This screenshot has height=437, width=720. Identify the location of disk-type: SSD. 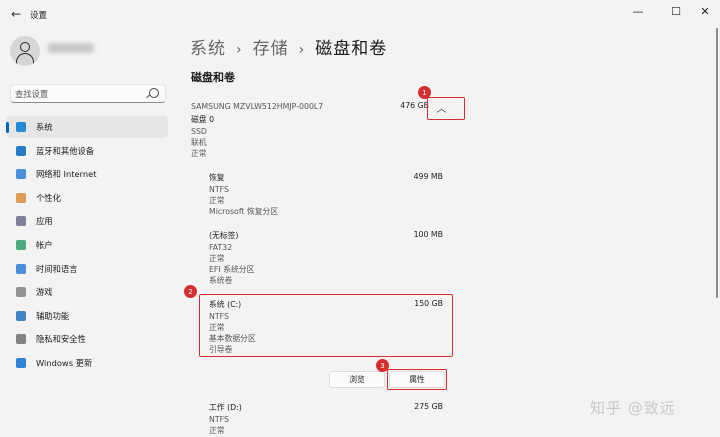
(199, 131).